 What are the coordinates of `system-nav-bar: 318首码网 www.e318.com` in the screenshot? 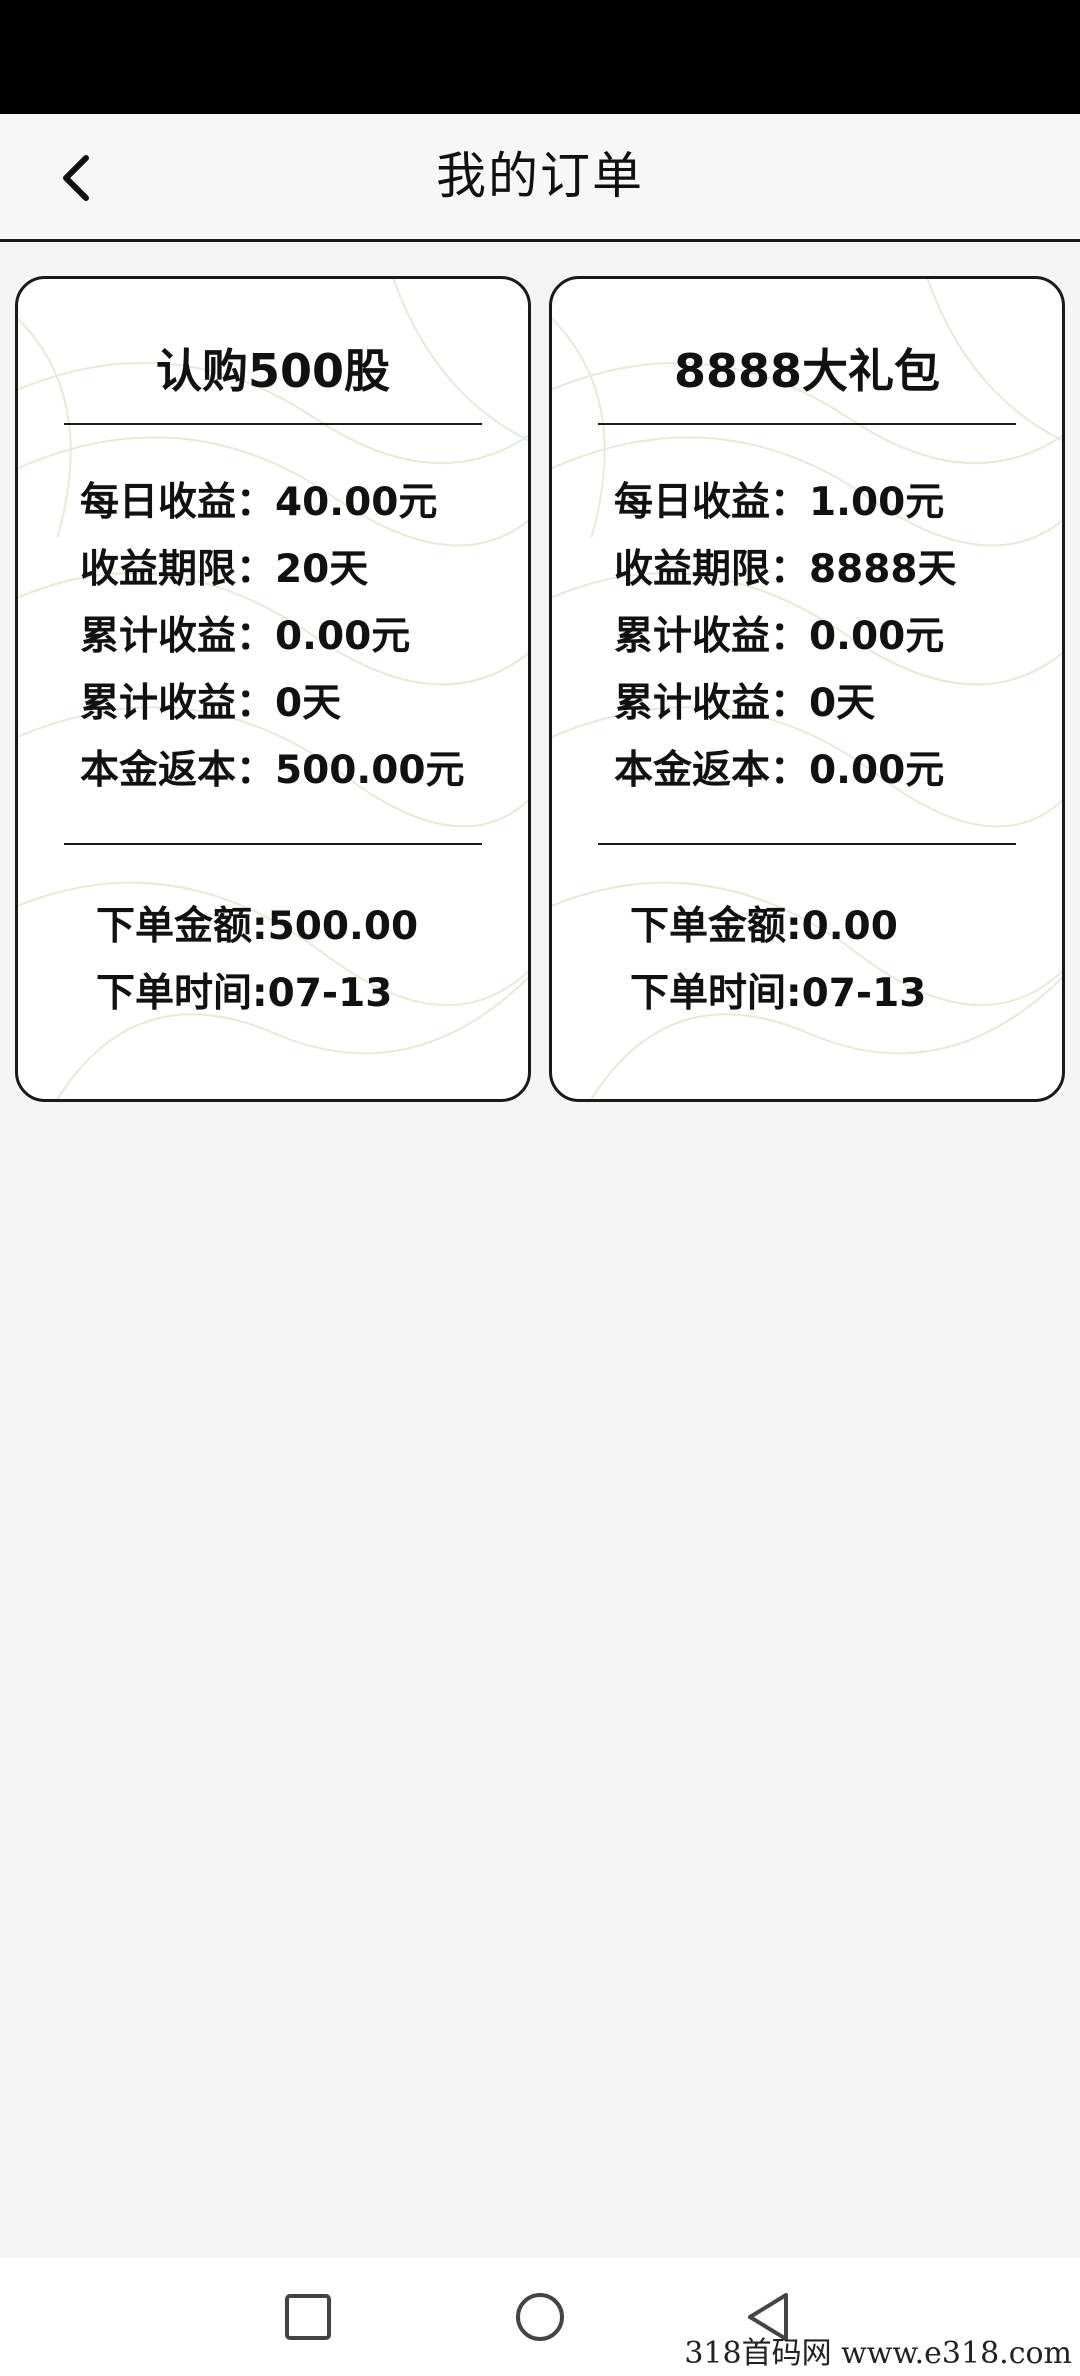 It's located at (540, 2317).